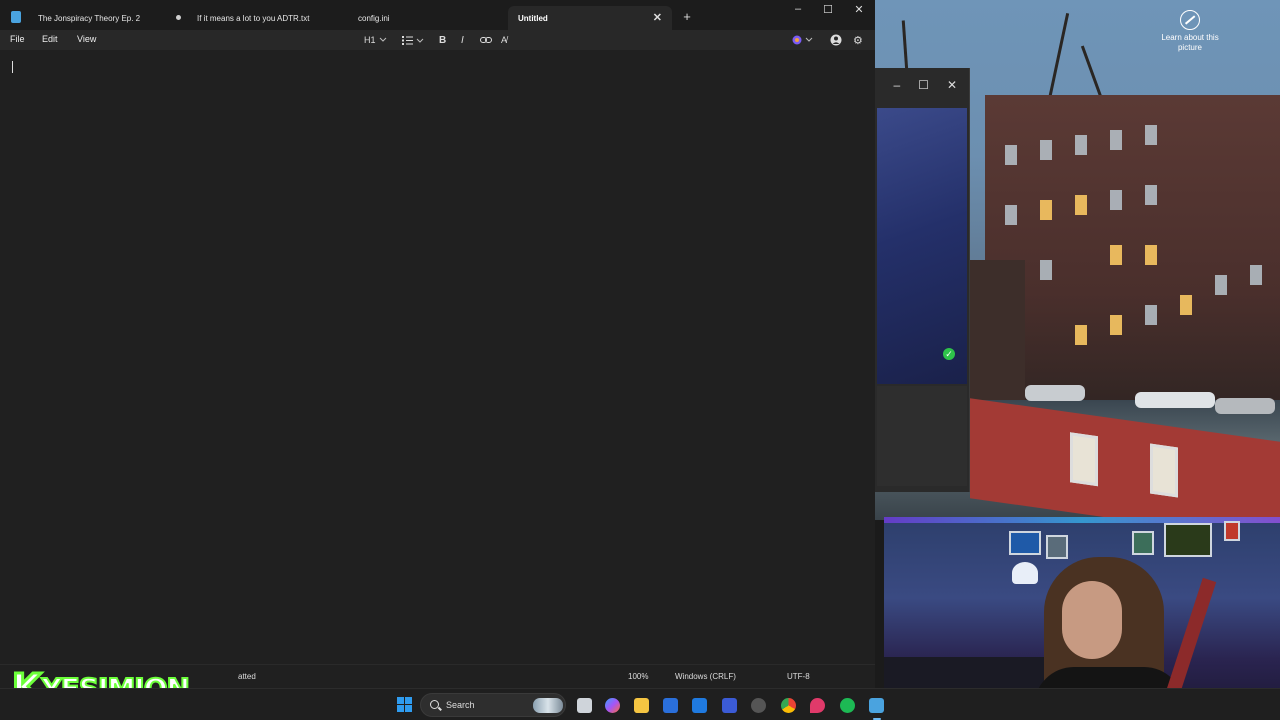 The height and width of the screenshot is (720, 1280). Describe the element at coordinates (533, 18) in the screenshot. I see `tab-label: Untitled` at that location.